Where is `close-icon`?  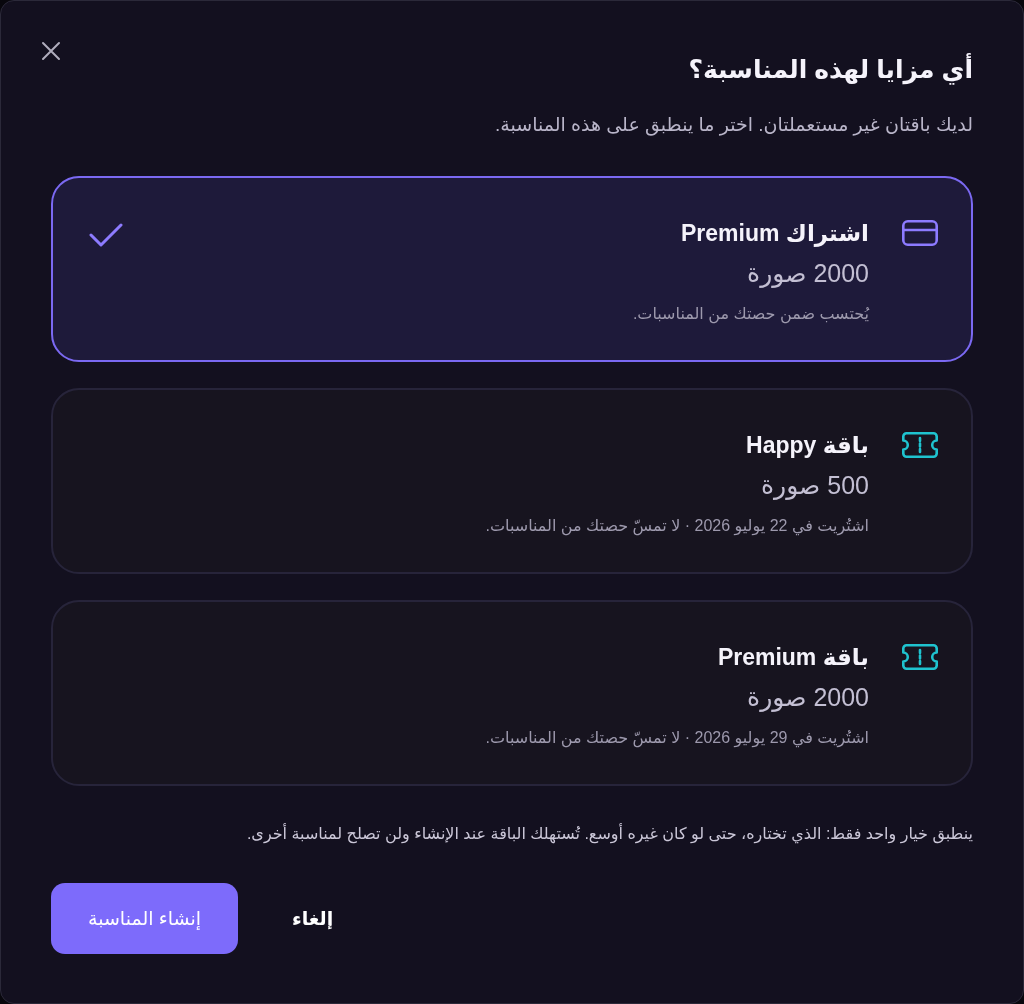 close-icon is located at coordinates (51, 51).